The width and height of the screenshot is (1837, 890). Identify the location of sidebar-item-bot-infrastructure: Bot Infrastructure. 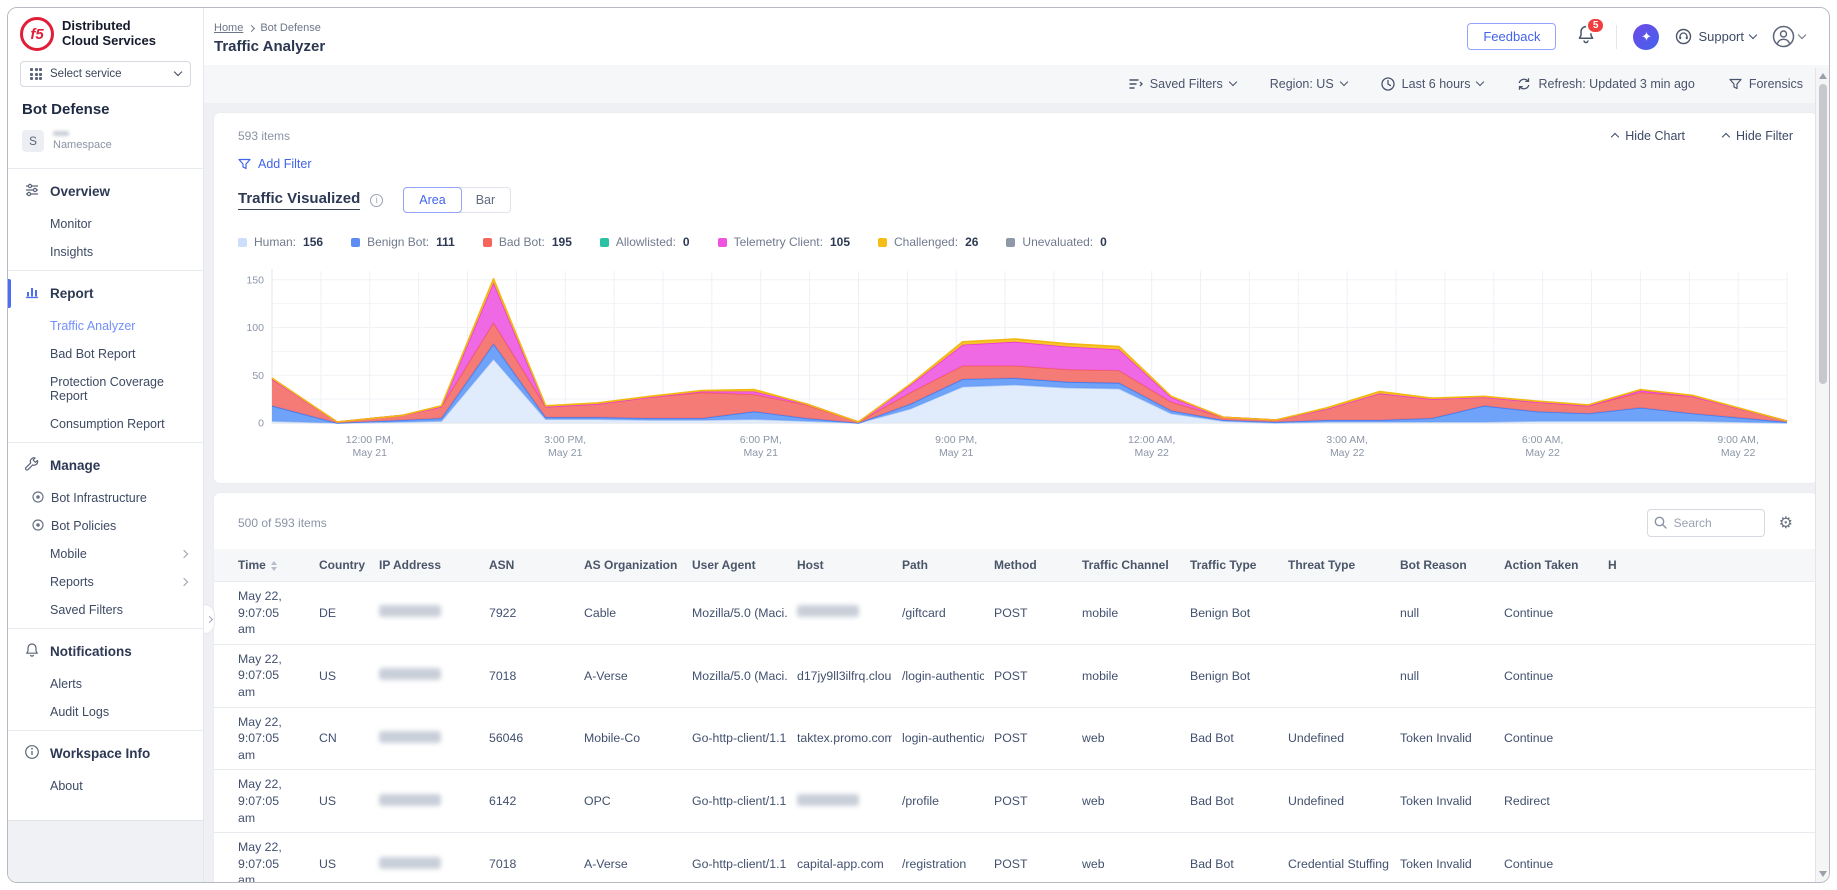
(105, 498).